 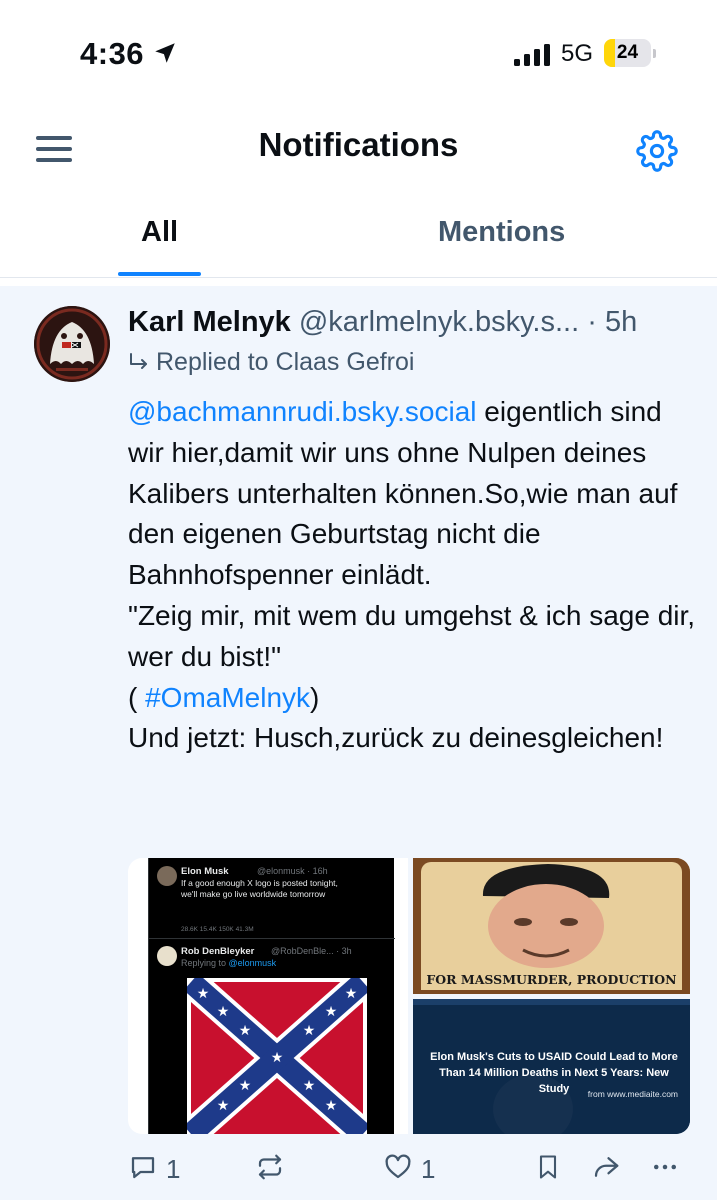 I want to click on repost-button, so click(x=272, y=1169).